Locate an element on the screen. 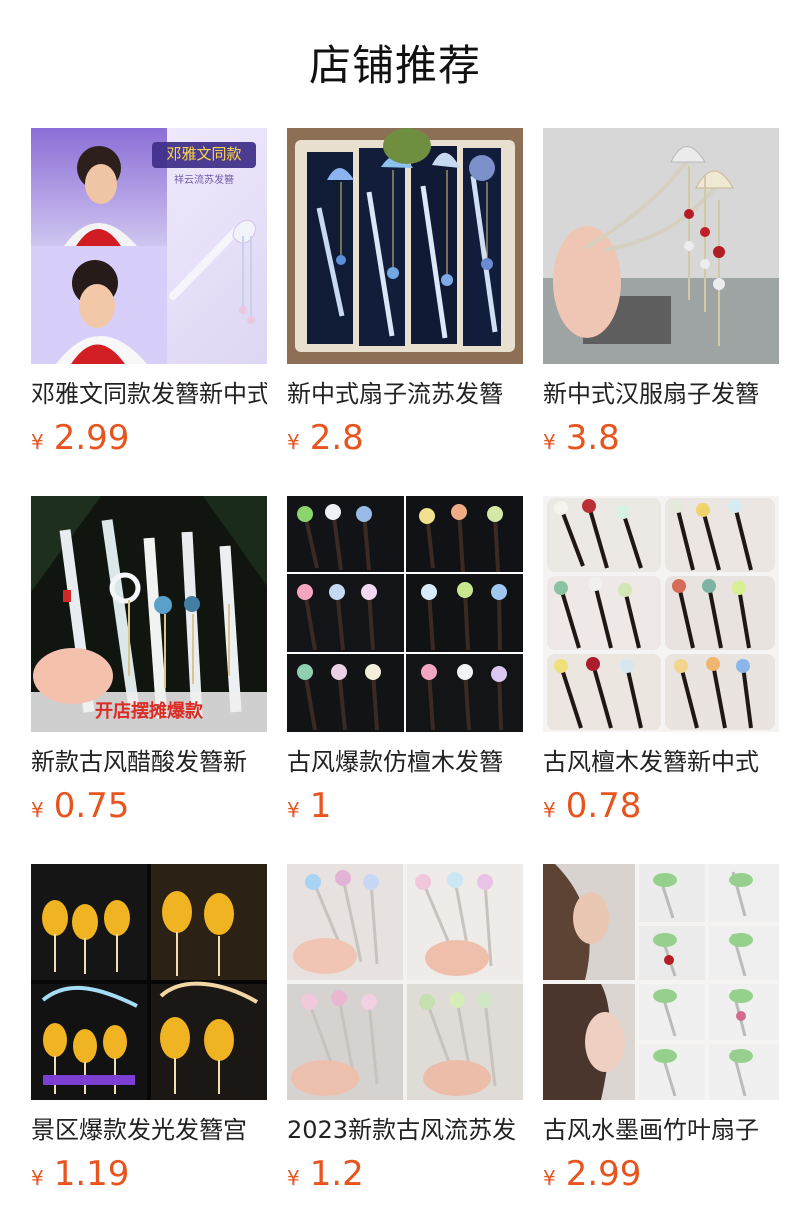 Image resolution: width=790 pixels, height=1232 pixels. product-card: 古风檀木发簪新中式 ¥0.78 is located at coordinates (661, 666).